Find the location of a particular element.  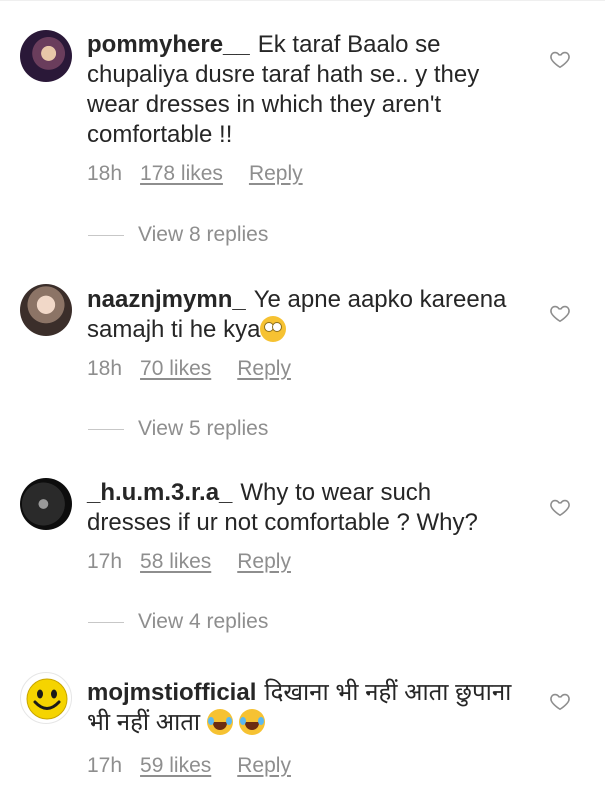

rolling-eyes-emoji-icon is located at coordinates (273, 329).